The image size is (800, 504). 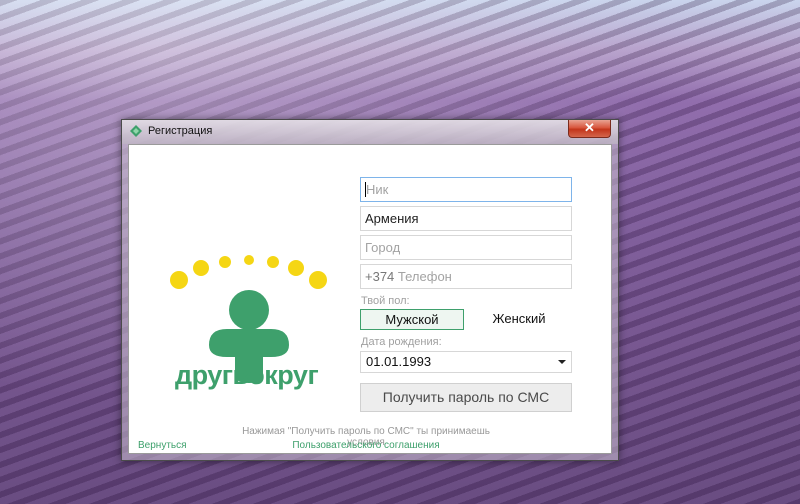 What do you see at coordinates (466, 397) in the screenshot?
I see `get-sms-password-button: Получить пароль по СМС` at bounding box center [466, 397].